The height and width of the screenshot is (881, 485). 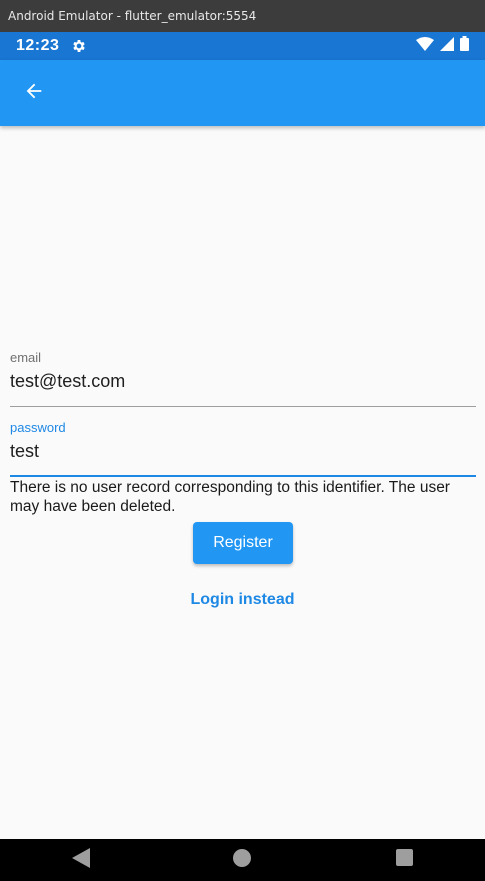 What do you see at coordinates (243, 543) in the screenshot?
I see `register-button: Register` at bounding box center [243, 543].